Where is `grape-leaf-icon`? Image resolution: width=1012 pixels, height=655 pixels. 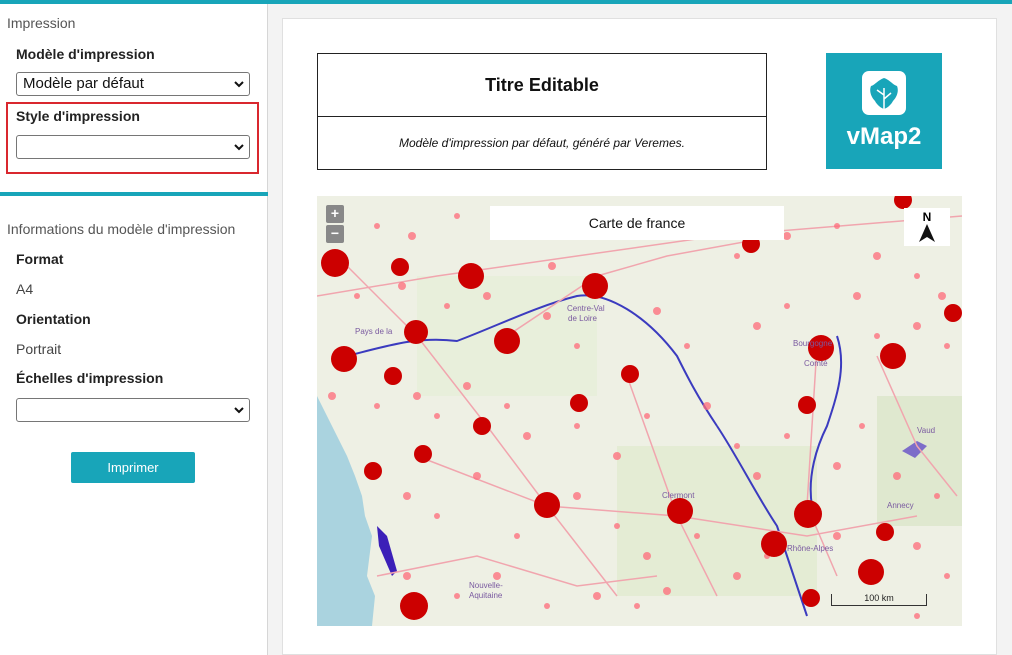
grape-leaf-icon is located at coordinates (884, 93).